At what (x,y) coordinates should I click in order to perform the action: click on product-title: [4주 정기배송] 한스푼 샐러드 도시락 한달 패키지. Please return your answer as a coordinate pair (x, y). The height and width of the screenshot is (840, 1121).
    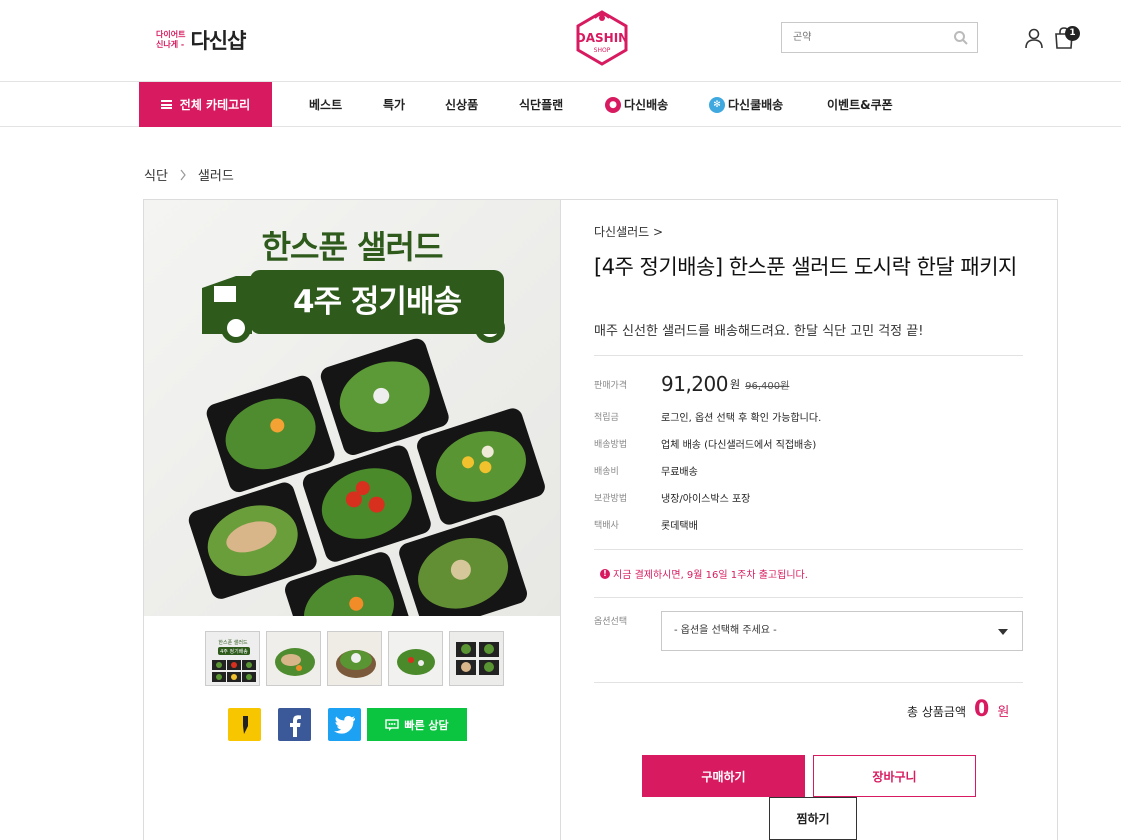
    Looking at the image, I should click on (805, 267).